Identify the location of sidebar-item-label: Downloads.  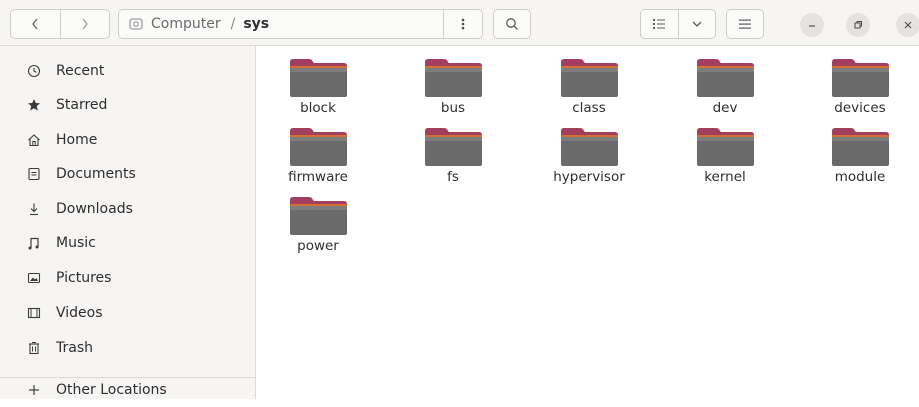
(94, 209).